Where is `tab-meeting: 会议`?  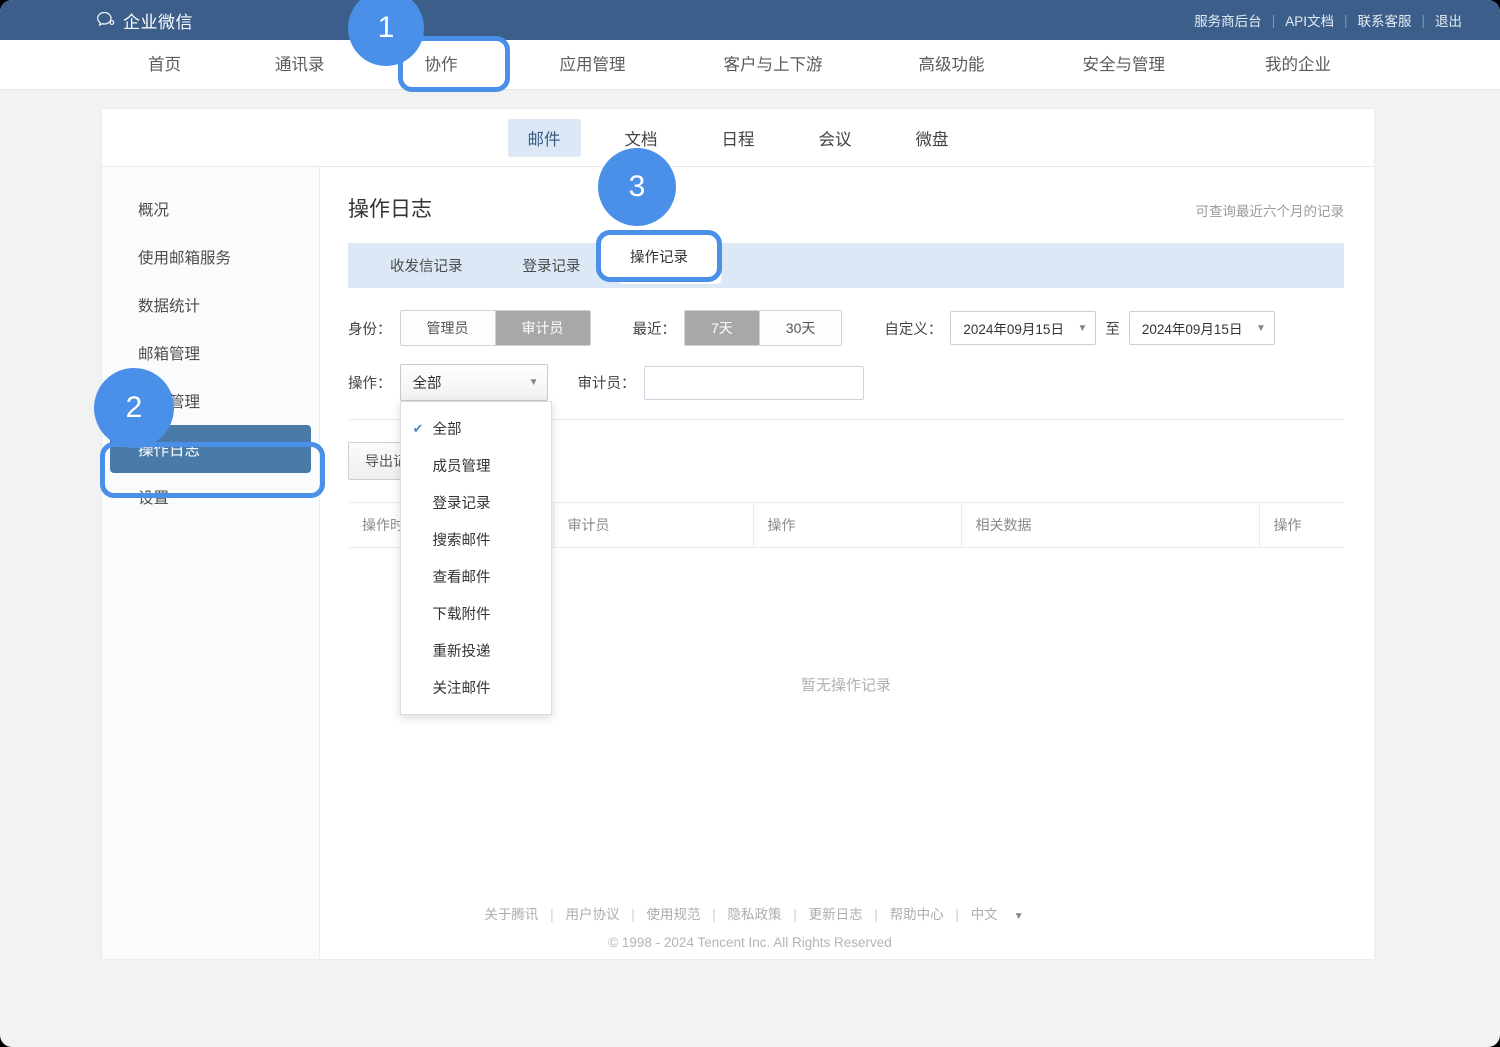 tab-meeting: 会议 is located at coordinates (835, 138).